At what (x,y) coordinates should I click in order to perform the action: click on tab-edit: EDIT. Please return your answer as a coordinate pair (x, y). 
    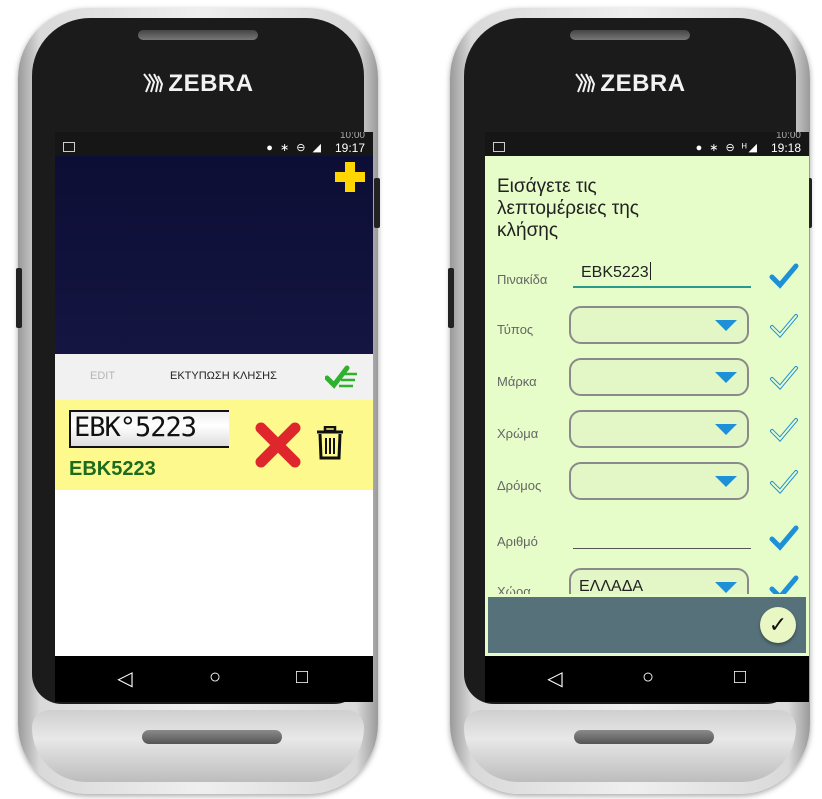
    Looking at the image, I should click on (102, 376).